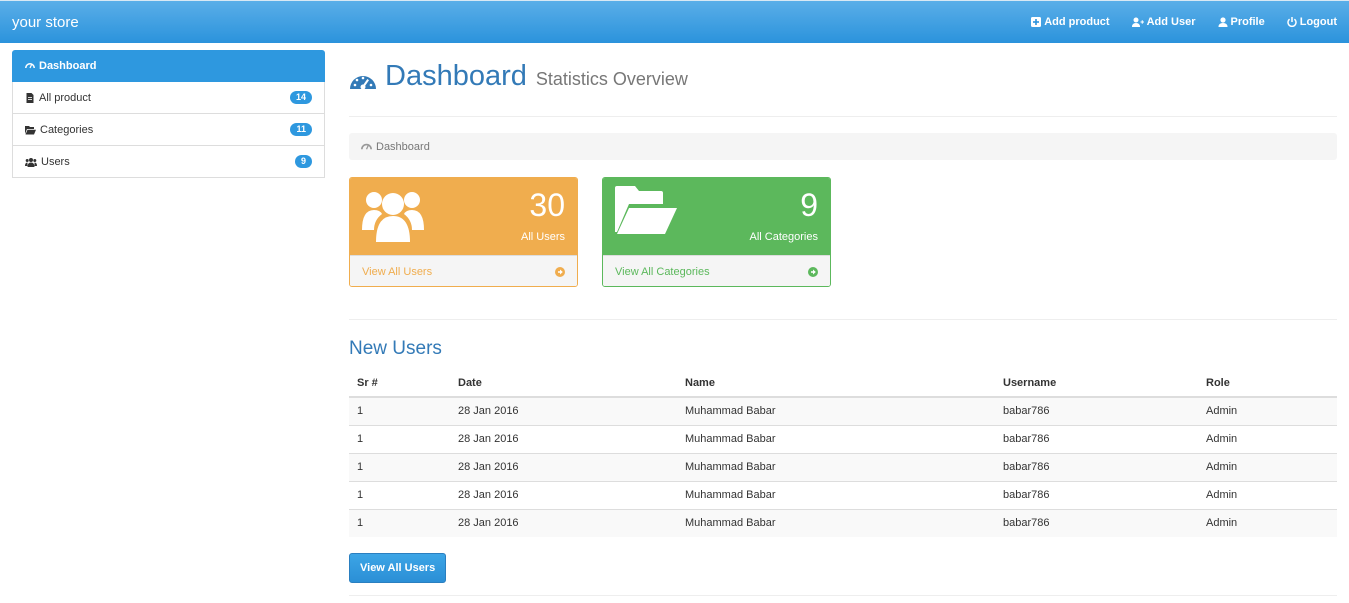 The height and width of the screenshot is (603, 1349). I want to click on users-label: All Users, so click(542, 237).